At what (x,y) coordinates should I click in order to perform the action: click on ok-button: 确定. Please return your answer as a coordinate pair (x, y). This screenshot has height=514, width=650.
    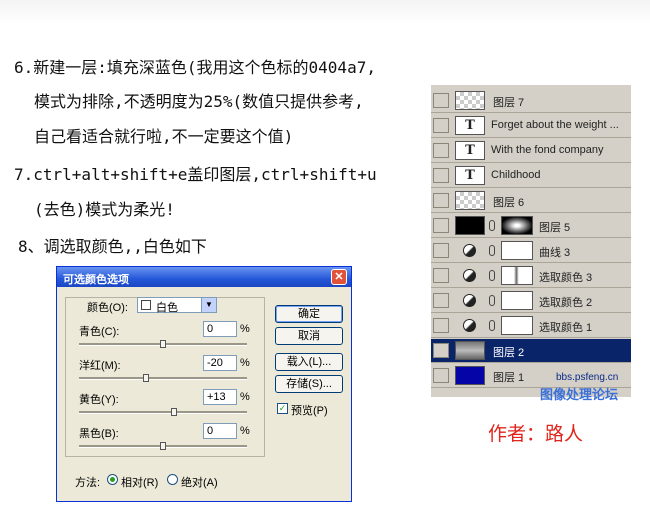
    Looking at the image, I should click on (309, 314).